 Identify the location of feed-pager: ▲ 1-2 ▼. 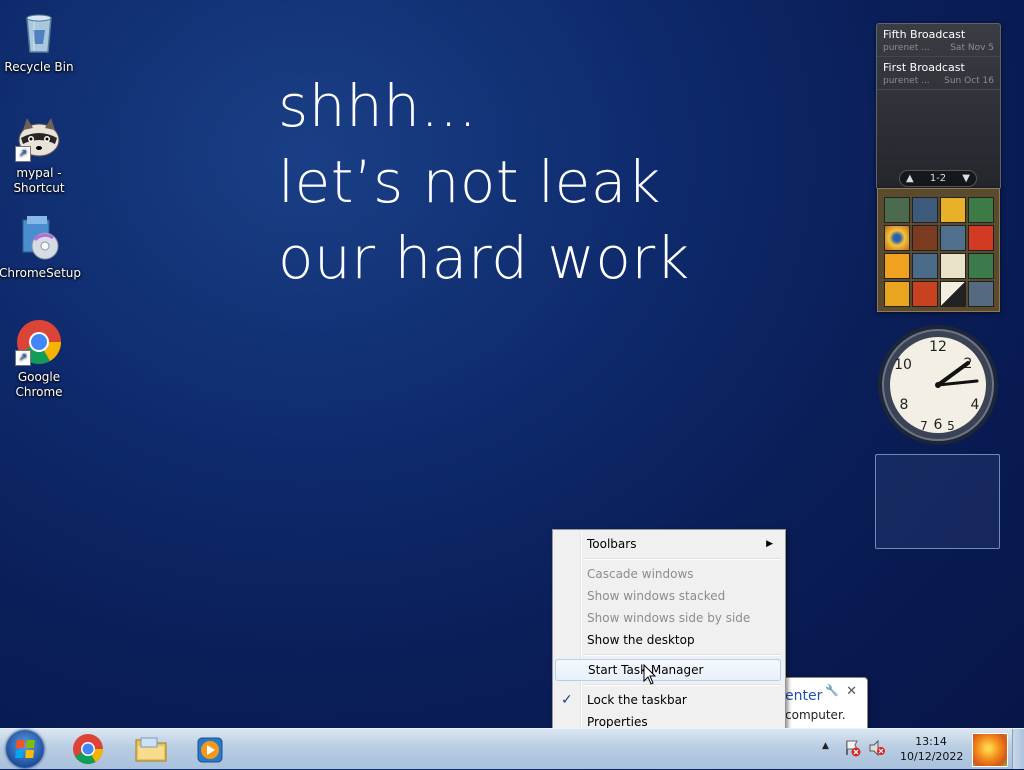
(938, 178).